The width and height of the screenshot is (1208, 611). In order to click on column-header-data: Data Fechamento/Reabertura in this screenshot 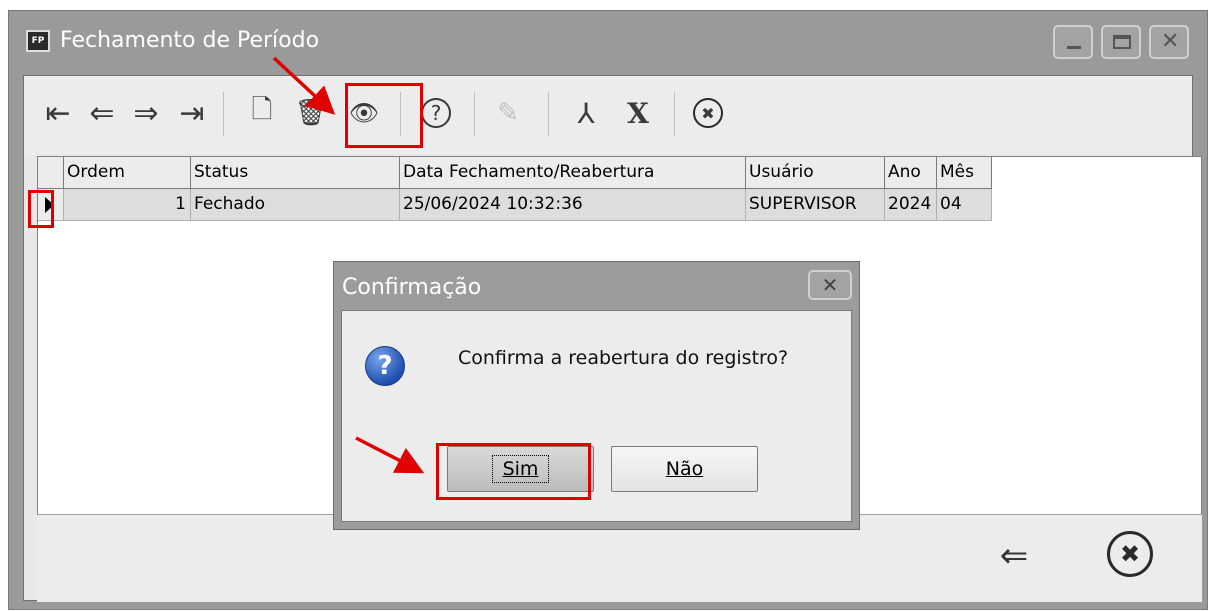, I will do `click(573, 173)`.